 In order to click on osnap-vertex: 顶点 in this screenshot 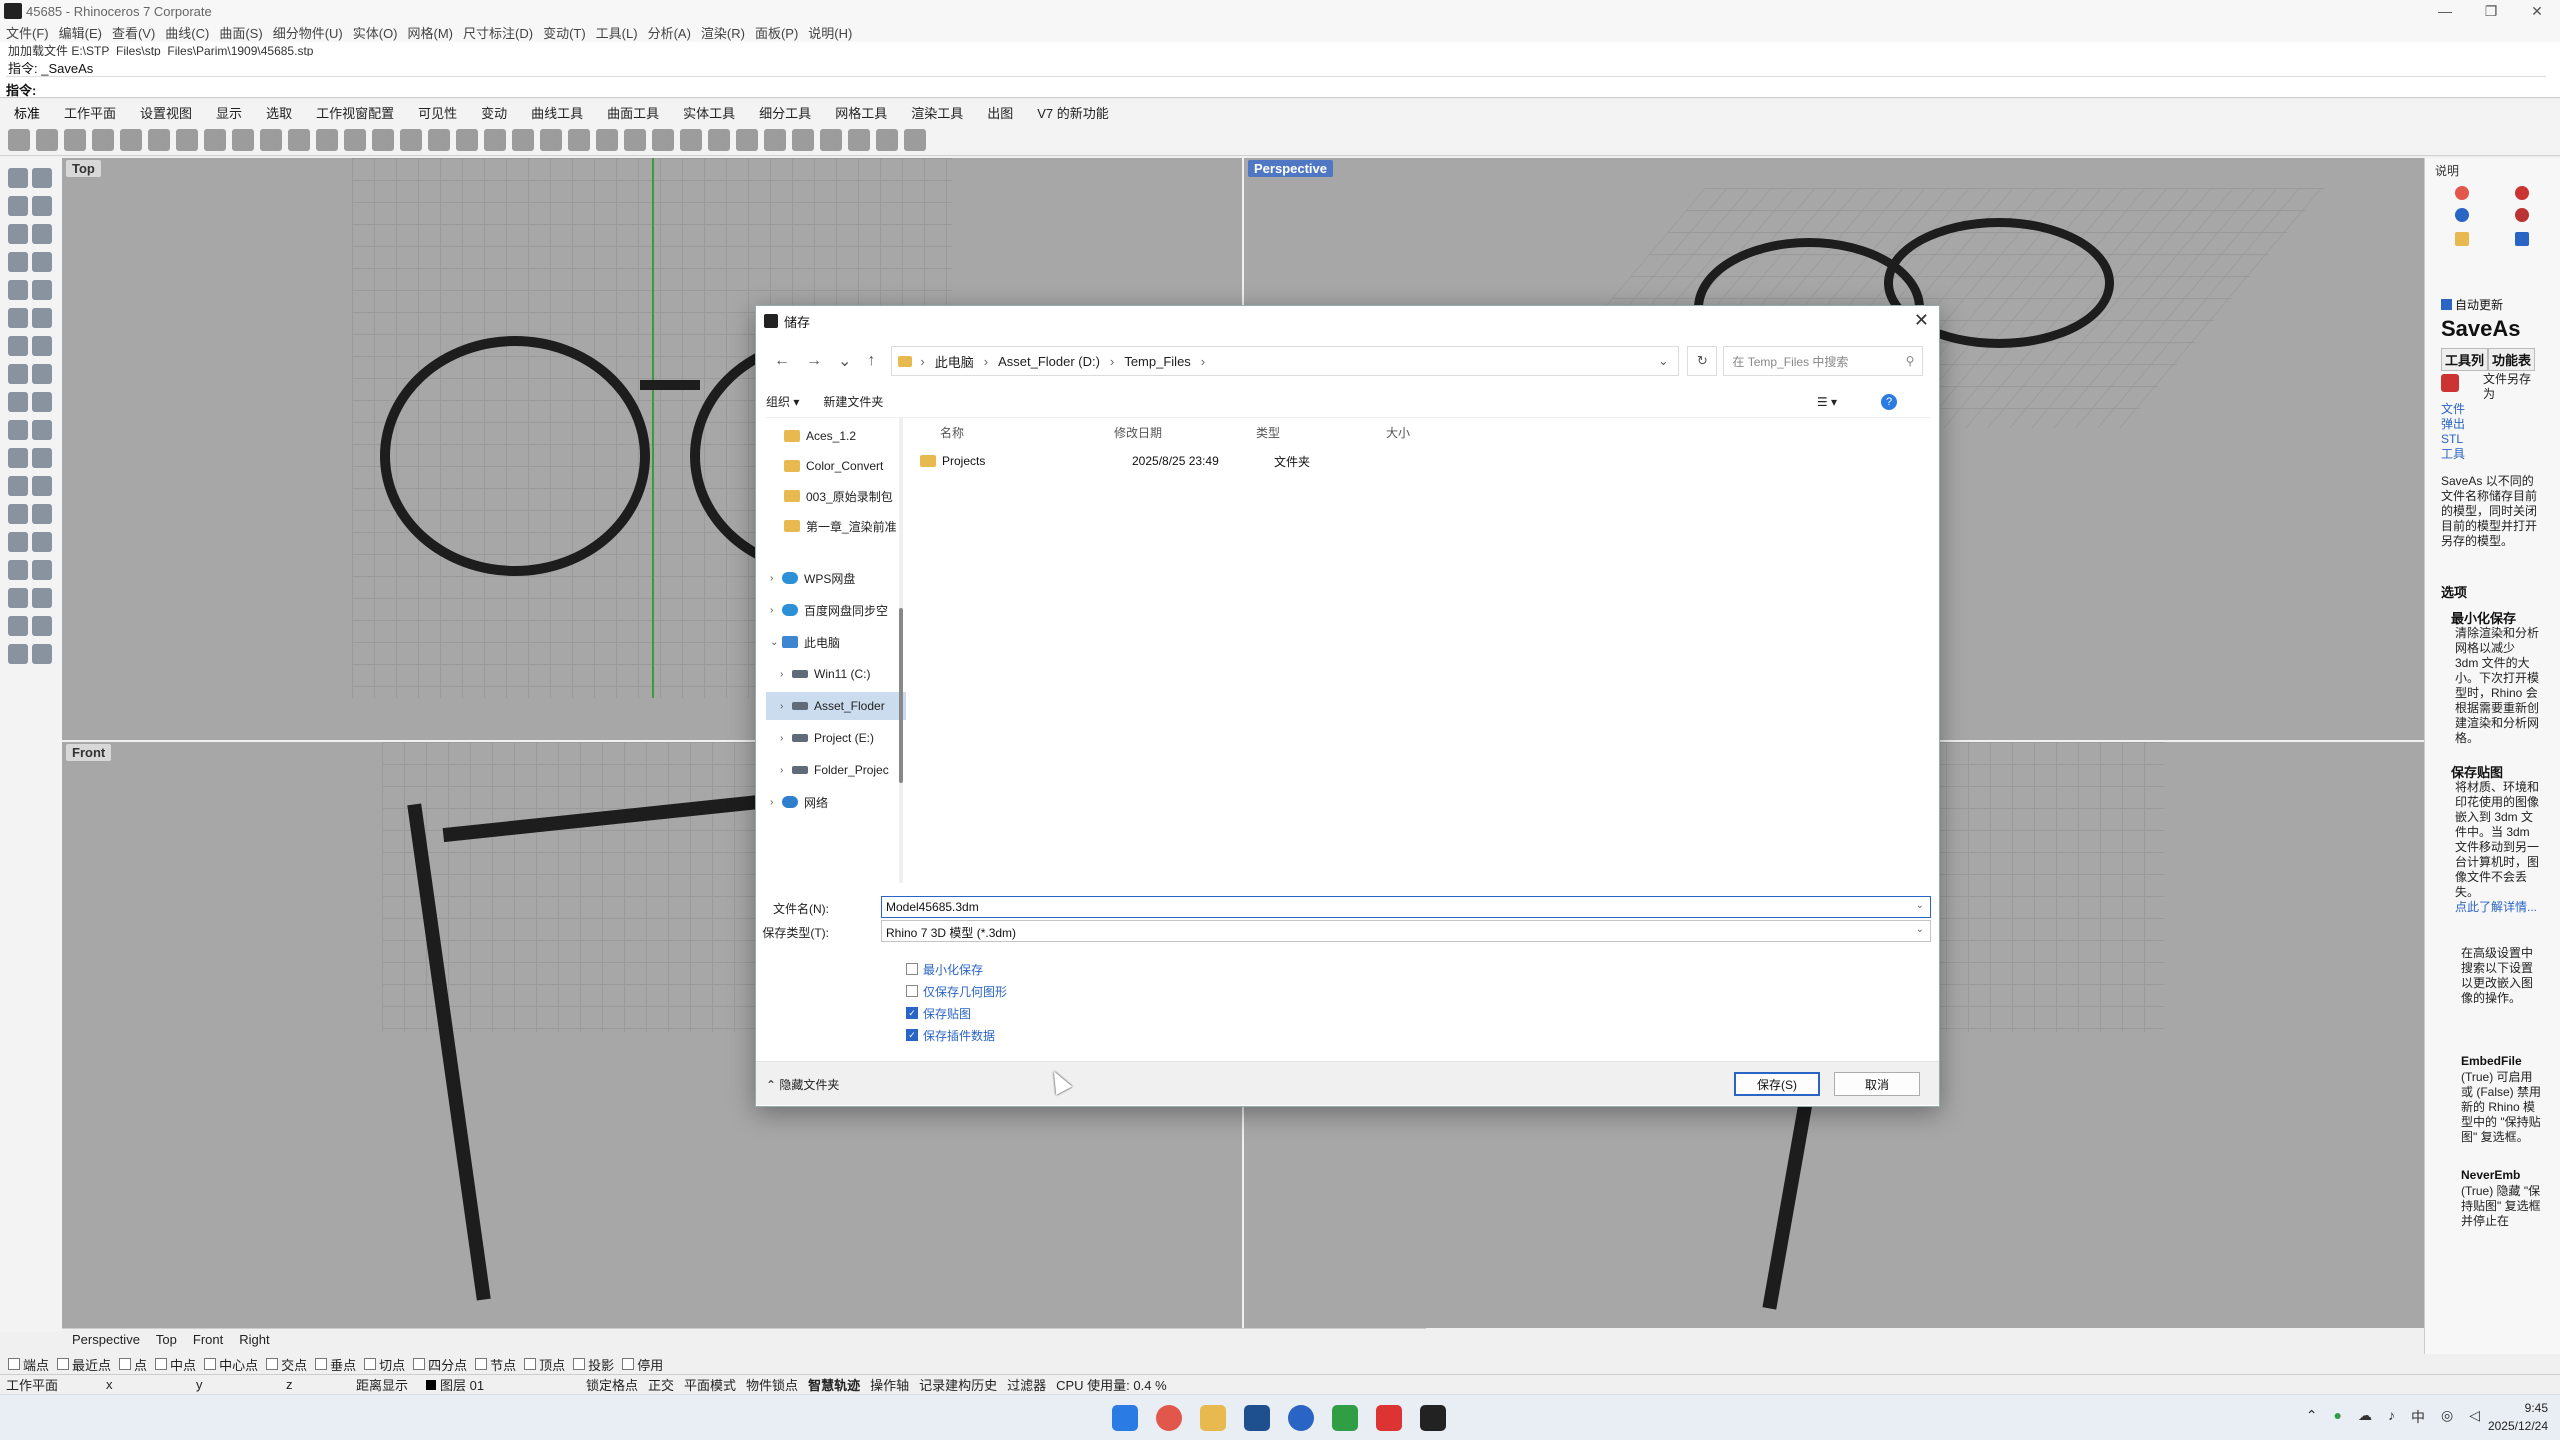, I will do `click(544, 1364)`.